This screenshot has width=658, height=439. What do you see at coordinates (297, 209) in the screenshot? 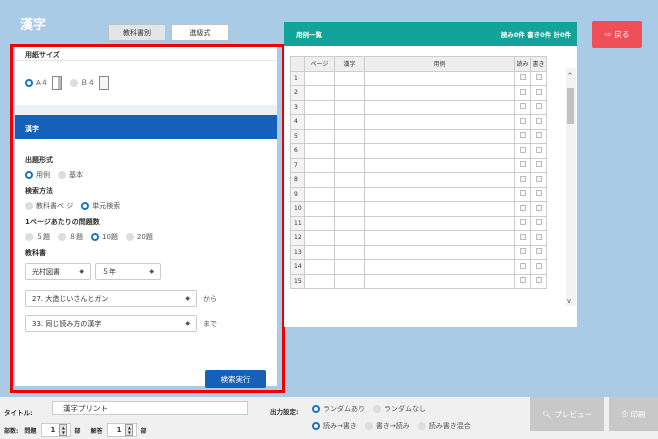
I see `row-number: 10` at bounding box center [297, 209].